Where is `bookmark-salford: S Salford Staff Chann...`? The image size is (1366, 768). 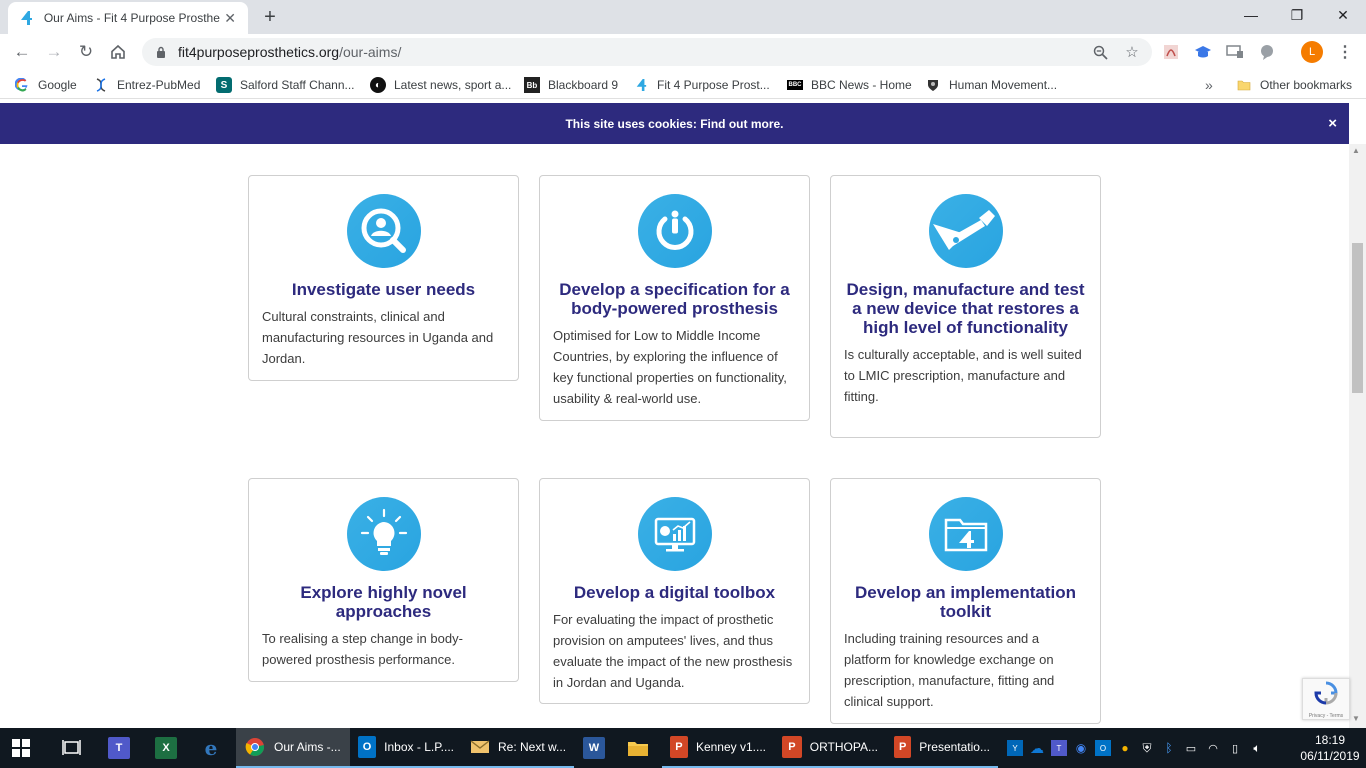
bookmark-salford: S Salford Staff Chann... is located at coordinates (285, 85).